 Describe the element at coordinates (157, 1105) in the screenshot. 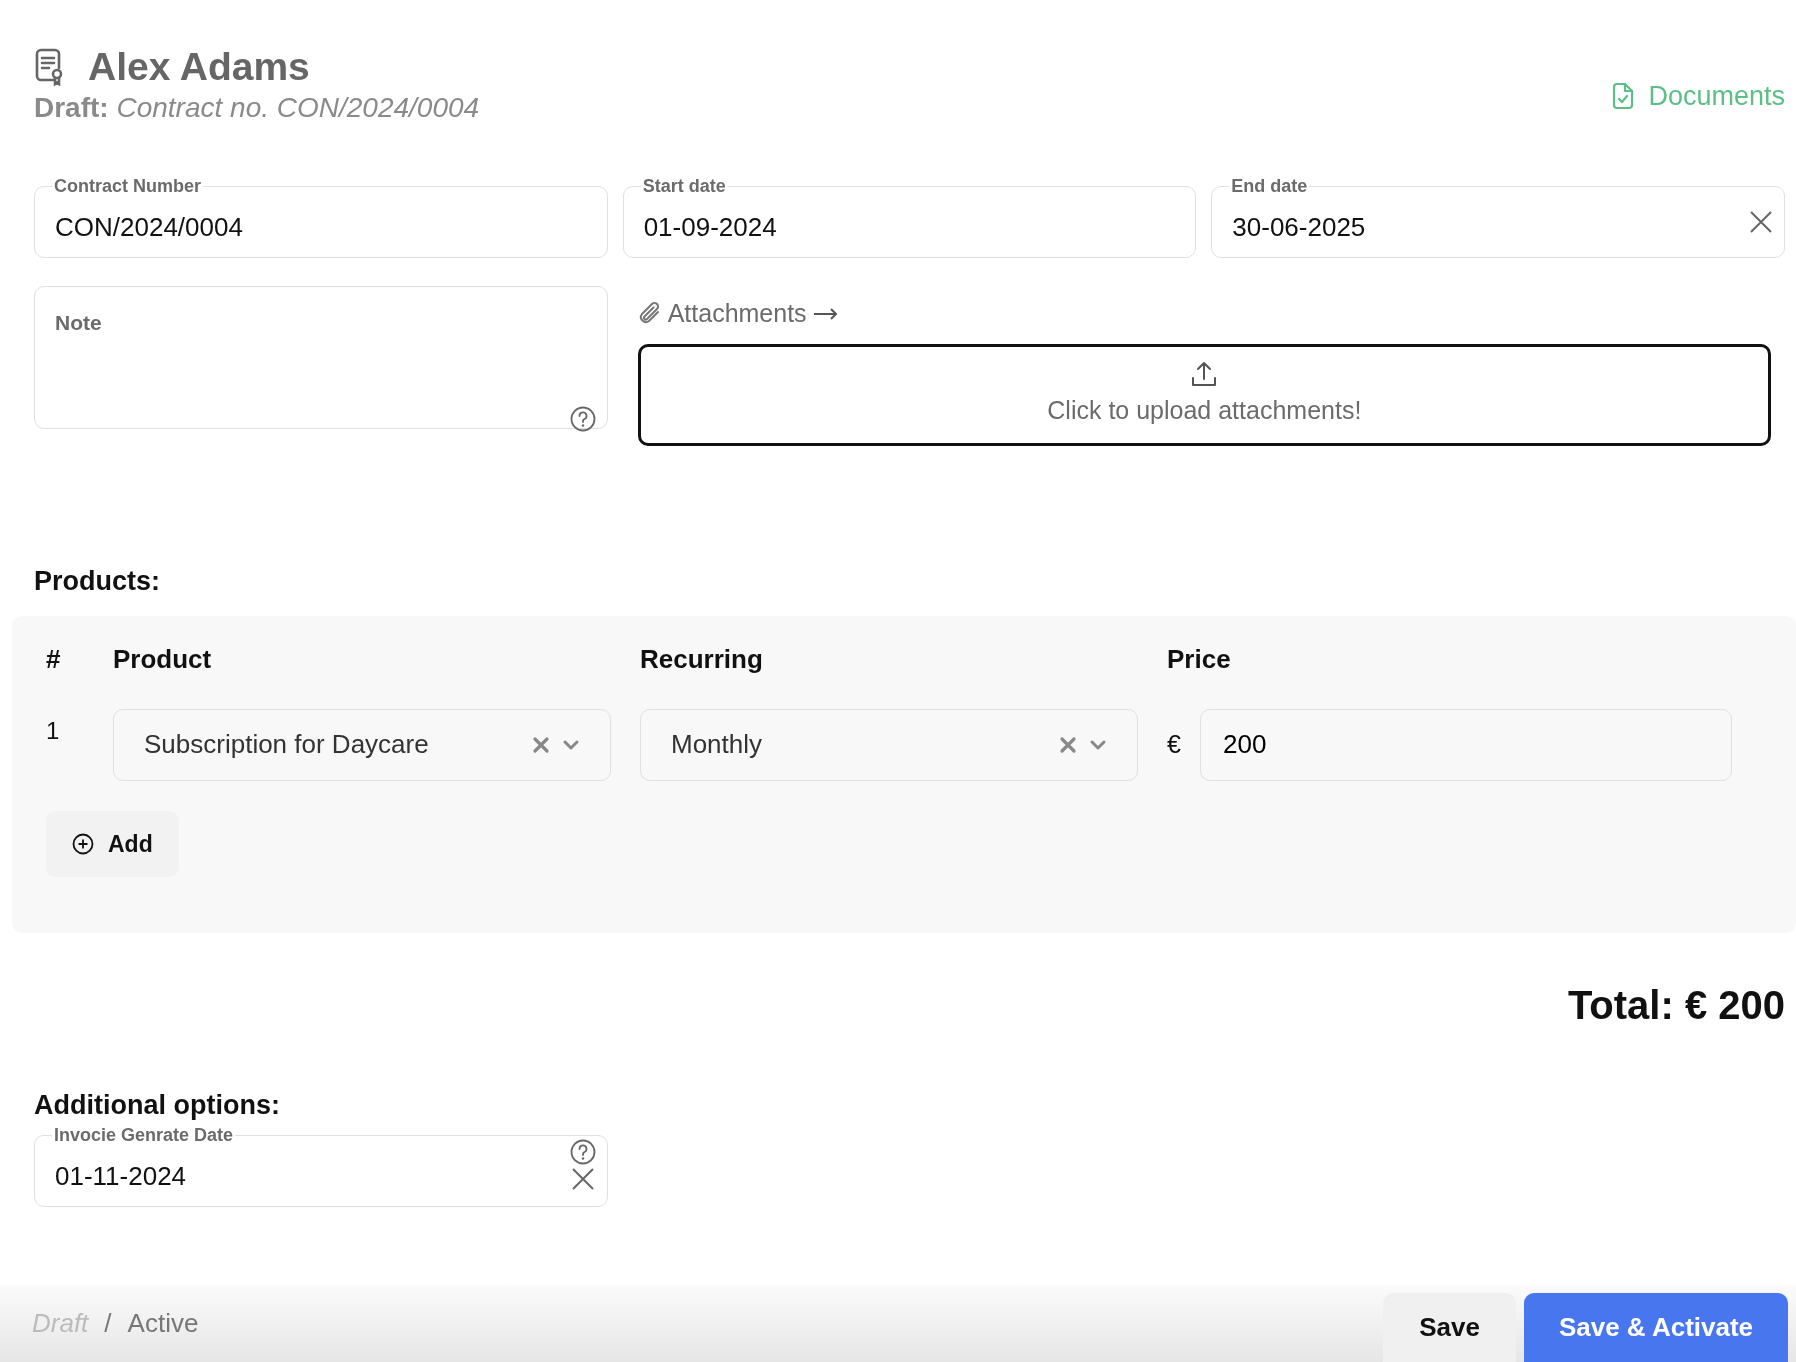

I see `section-heading: Additional options:` at that location.